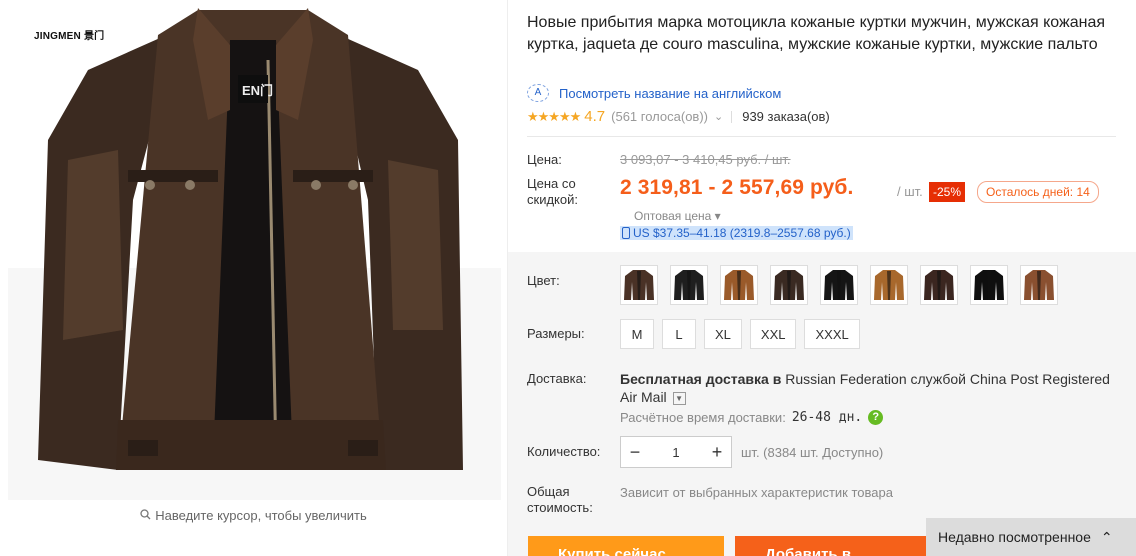 The image size is (1136, 556). What do you see at coordinates (718, 116) in the screenshot?
I see `chevron-down-icon: ⌄` at bounding box center [718, 116].